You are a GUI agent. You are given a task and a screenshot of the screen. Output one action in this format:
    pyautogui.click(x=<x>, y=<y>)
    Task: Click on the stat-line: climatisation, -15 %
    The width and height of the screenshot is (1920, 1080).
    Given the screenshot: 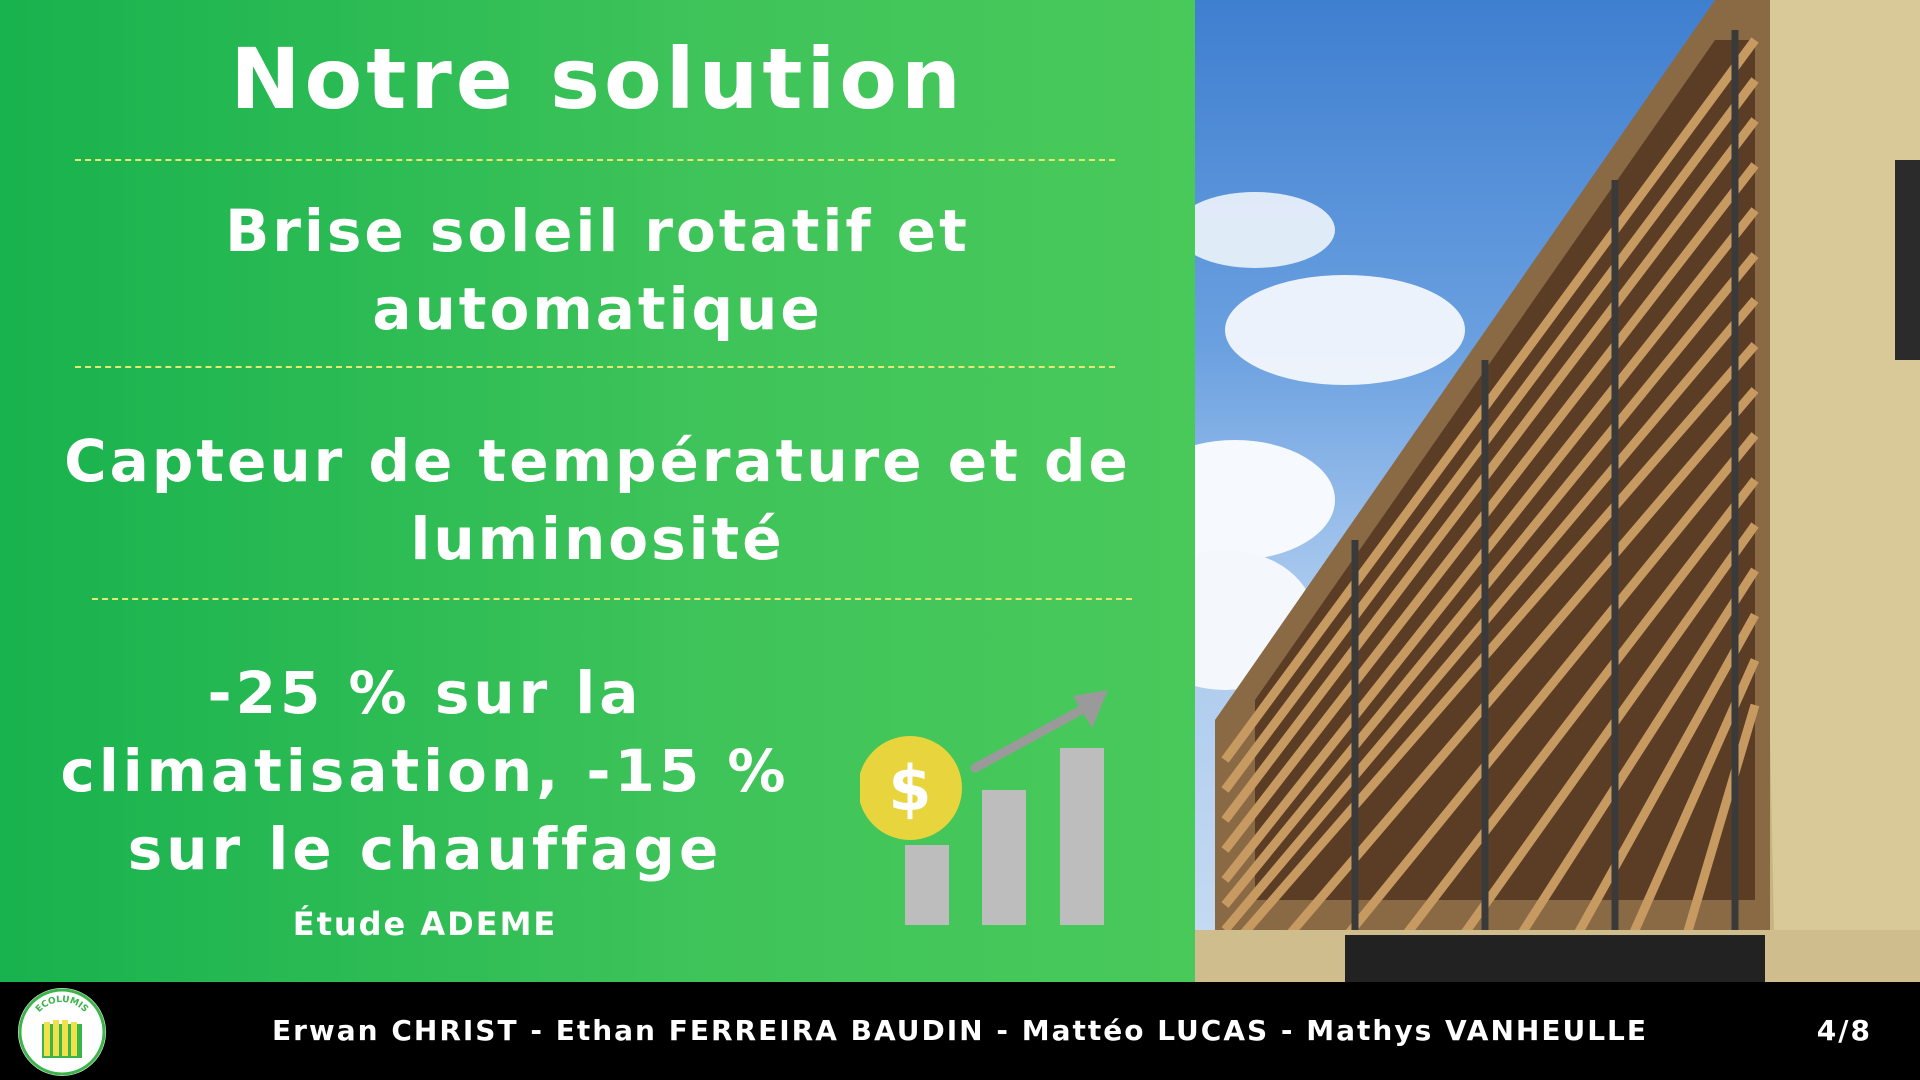 What is the action you would take?
    pyautogui.click(x=425, y=771)
    